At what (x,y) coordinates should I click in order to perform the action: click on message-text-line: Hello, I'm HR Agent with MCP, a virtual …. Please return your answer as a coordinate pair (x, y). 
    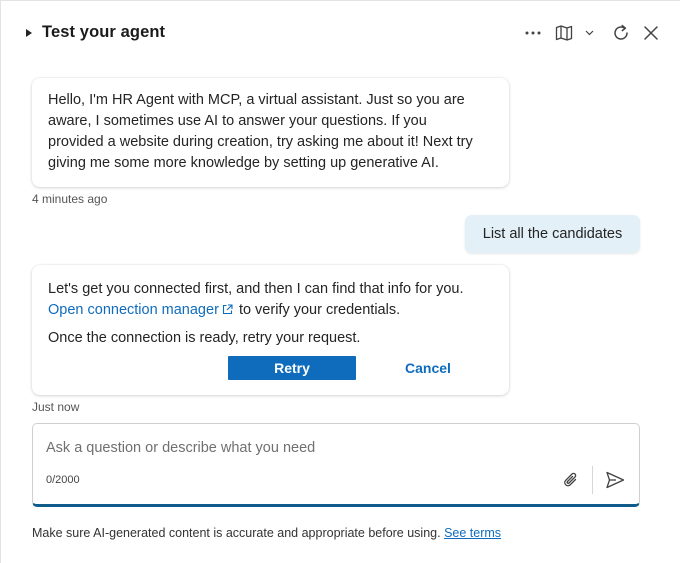
    Looking at the image, I should click on (256, 100).